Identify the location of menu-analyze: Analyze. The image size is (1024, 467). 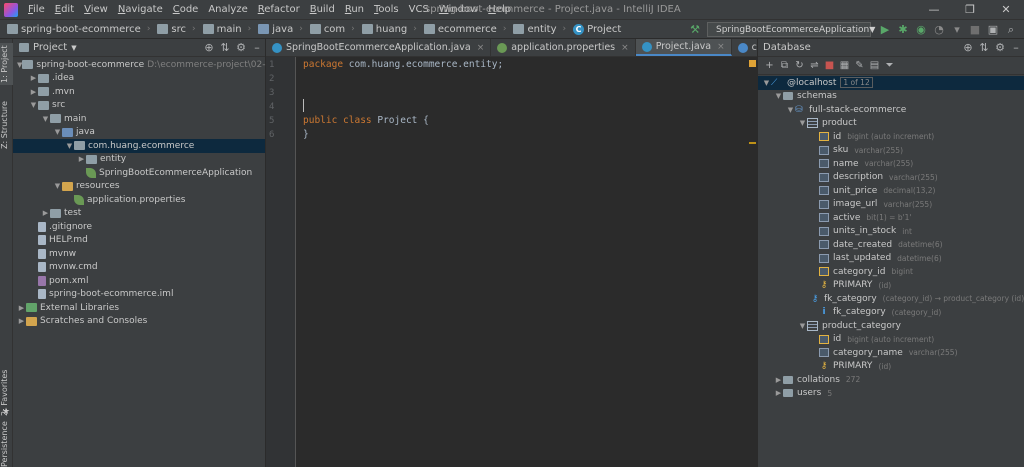
(227, 9).